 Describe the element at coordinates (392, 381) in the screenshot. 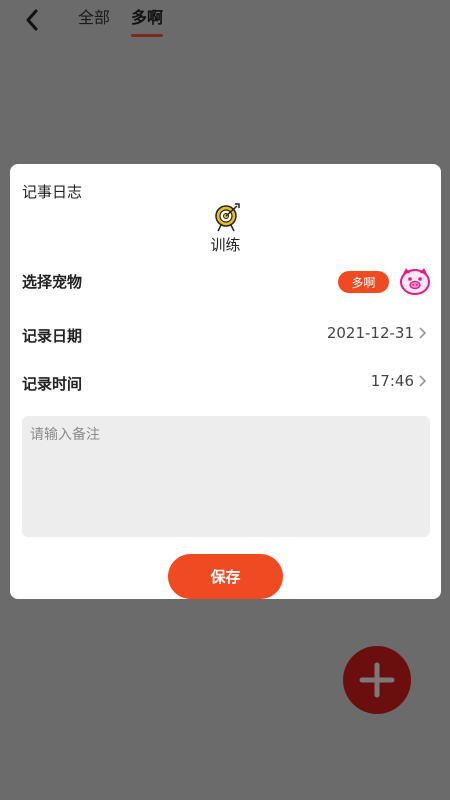

I see `time-value: 17:46` at that location.